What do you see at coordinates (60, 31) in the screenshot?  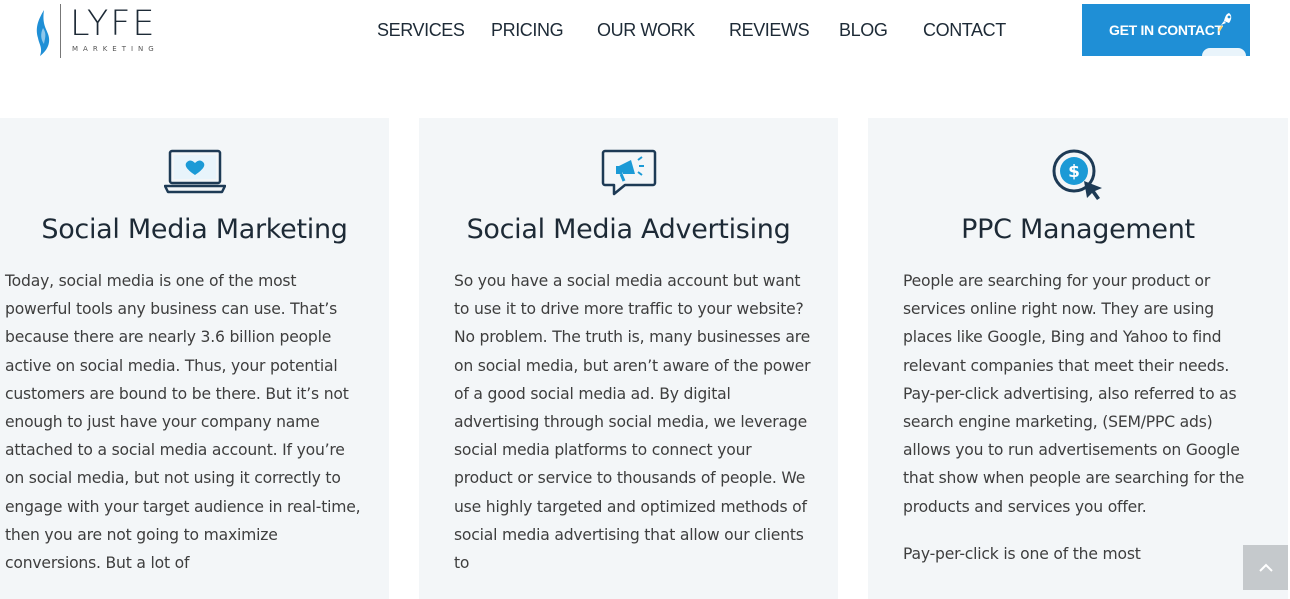 I see `logo-divider` at bounding box center [60, 31].